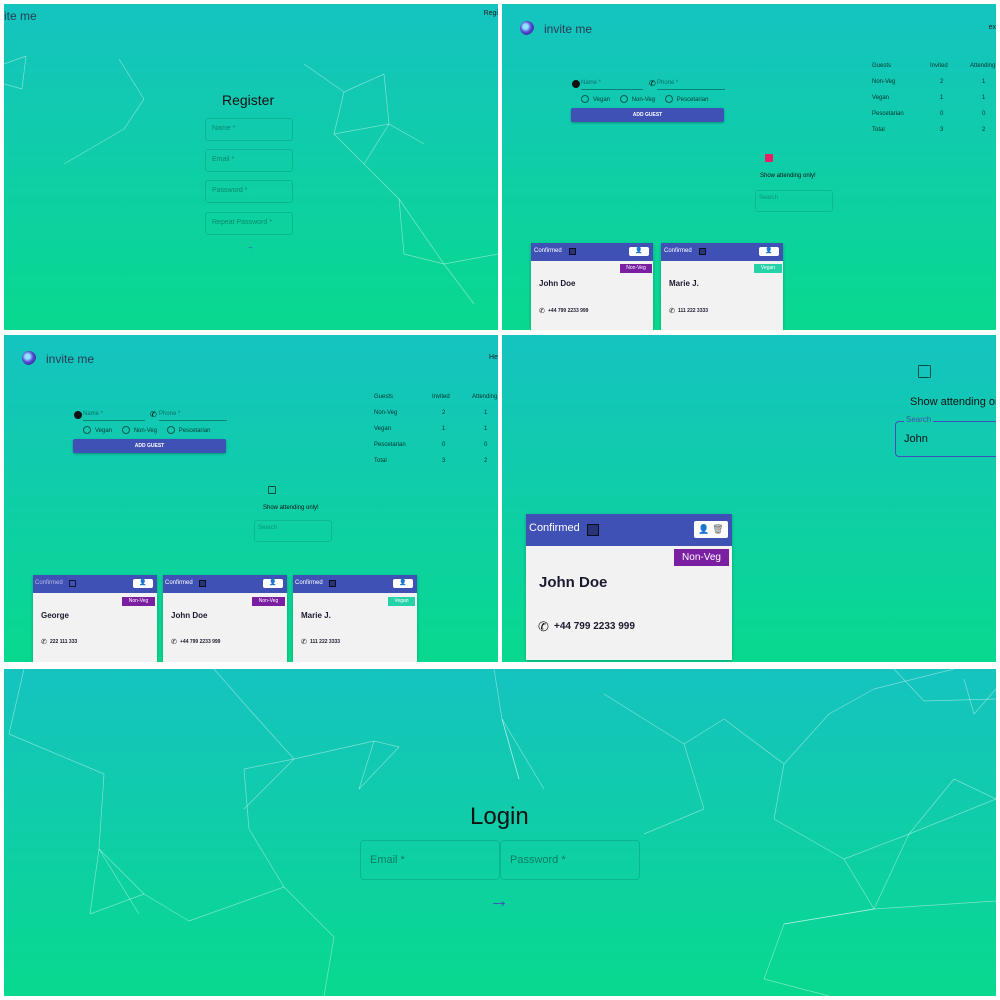 The height and width of the screenshot is (1000, 1000). What do you see at coordinates (953, 402) in the screenshot?
I see `show-attending-label: Show attending or` at bounding box center [953, 402].